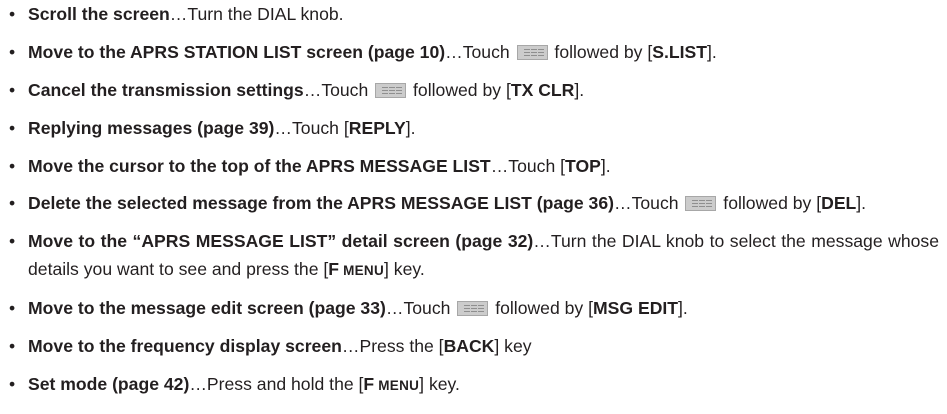 The image size is (947, 414). What do you see at coordinates (276, 383) in the screenshot?
I see `item-text: …Press and hold the [` at bounding box center [276, 383].